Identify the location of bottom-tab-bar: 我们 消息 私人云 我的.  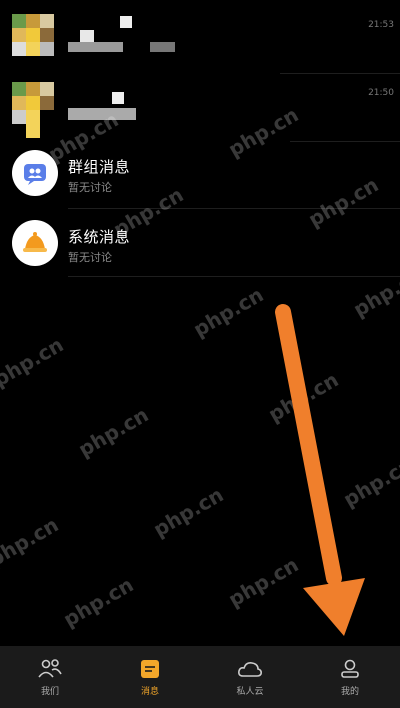
(200, 677).